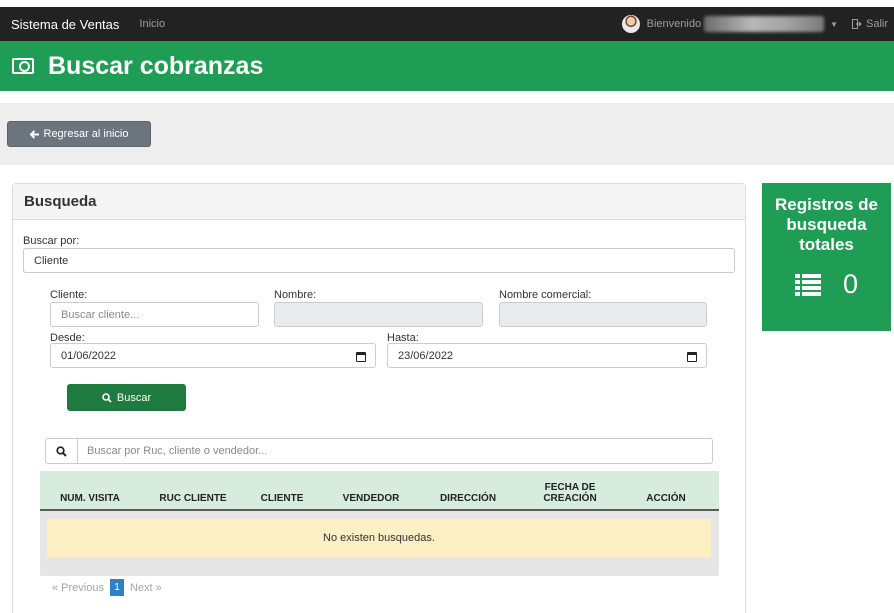 The width and height of the screenshot is (894, 613). What do you see at coordinates (603, 314) in the screenshot?
I see `trade-name-field` at bounding box center [603, 314].